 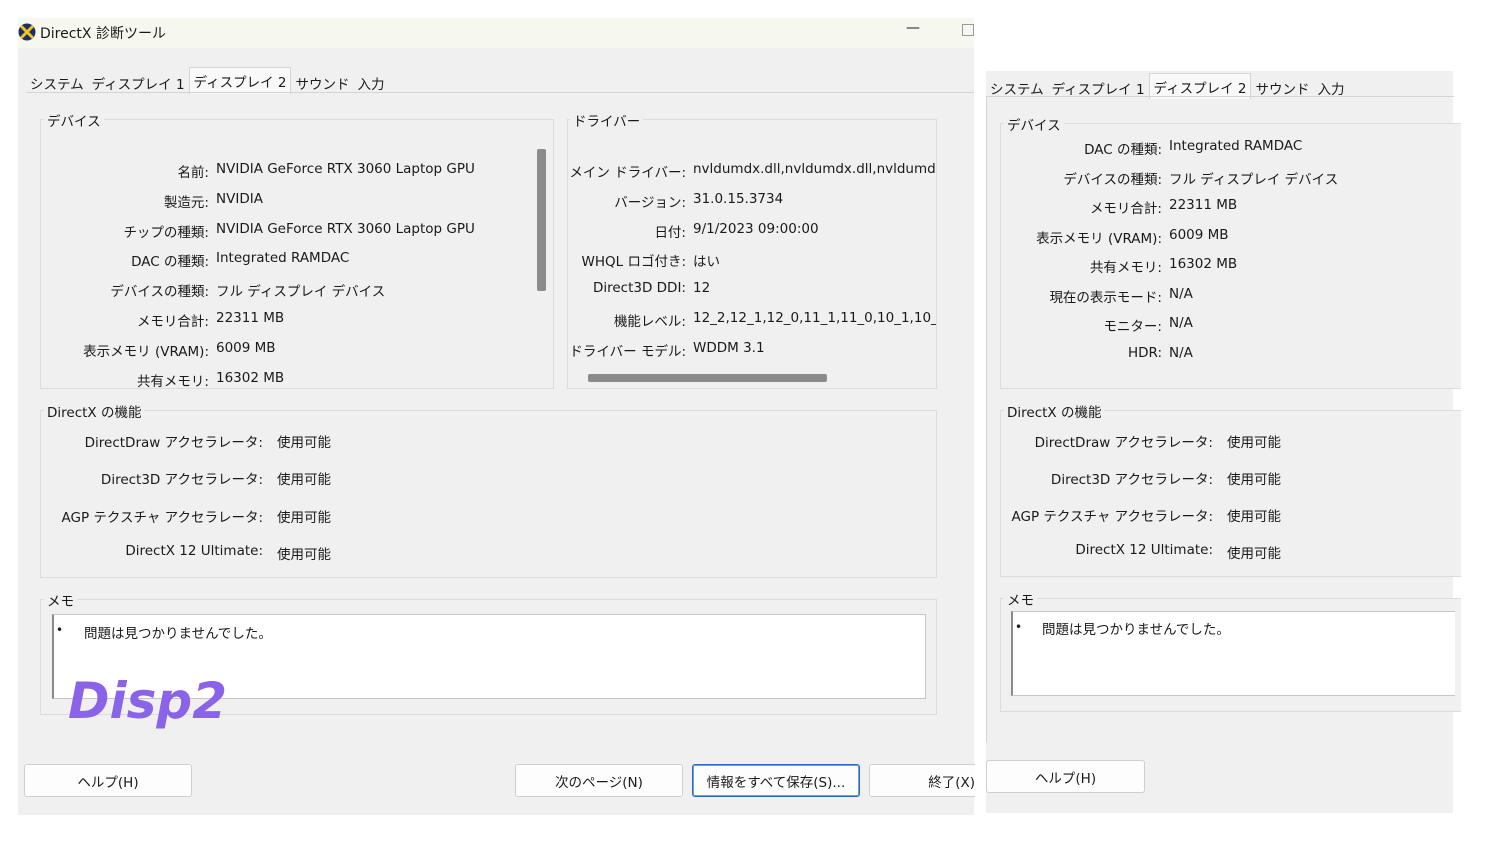 I want to click on device-row-label: 表示メモリ (VRAM):, so click(x=146, y=351).